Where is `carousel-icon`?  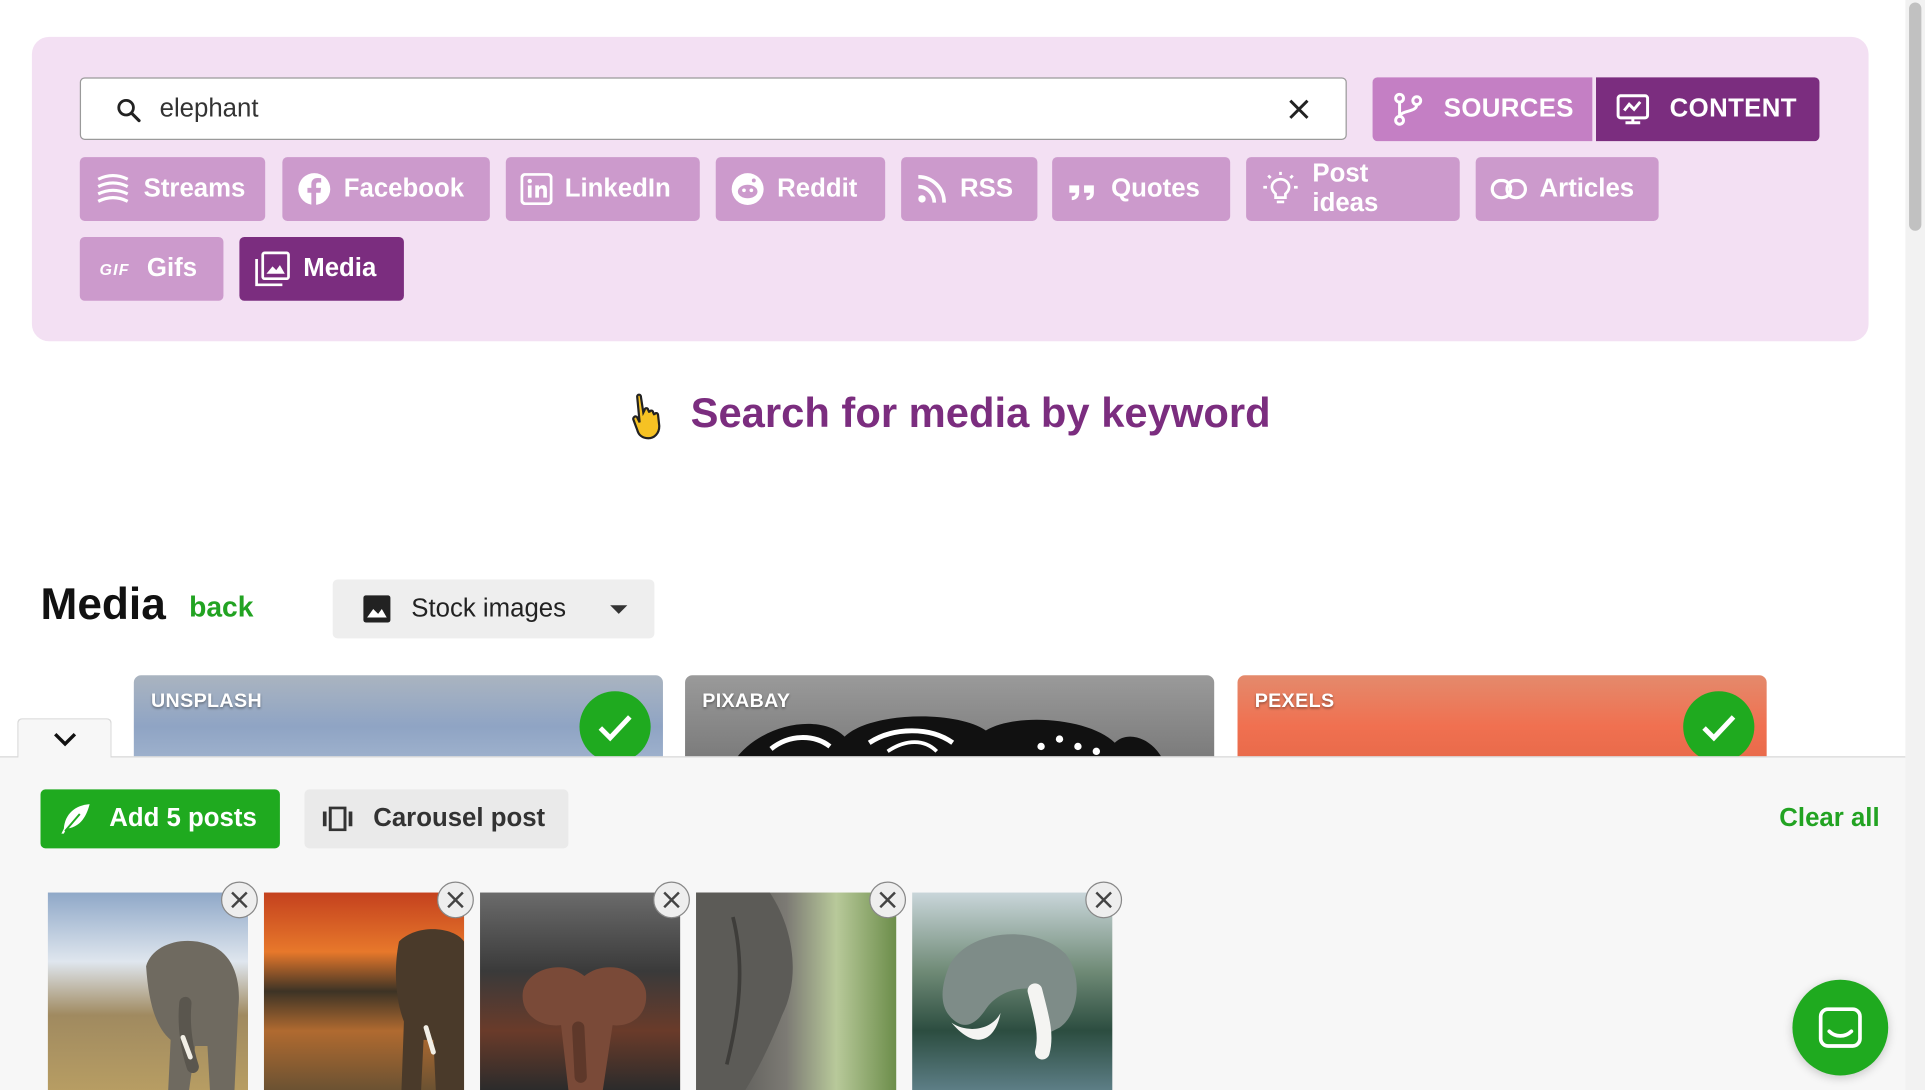 carousel-icon is located at coordinates (337, 819).